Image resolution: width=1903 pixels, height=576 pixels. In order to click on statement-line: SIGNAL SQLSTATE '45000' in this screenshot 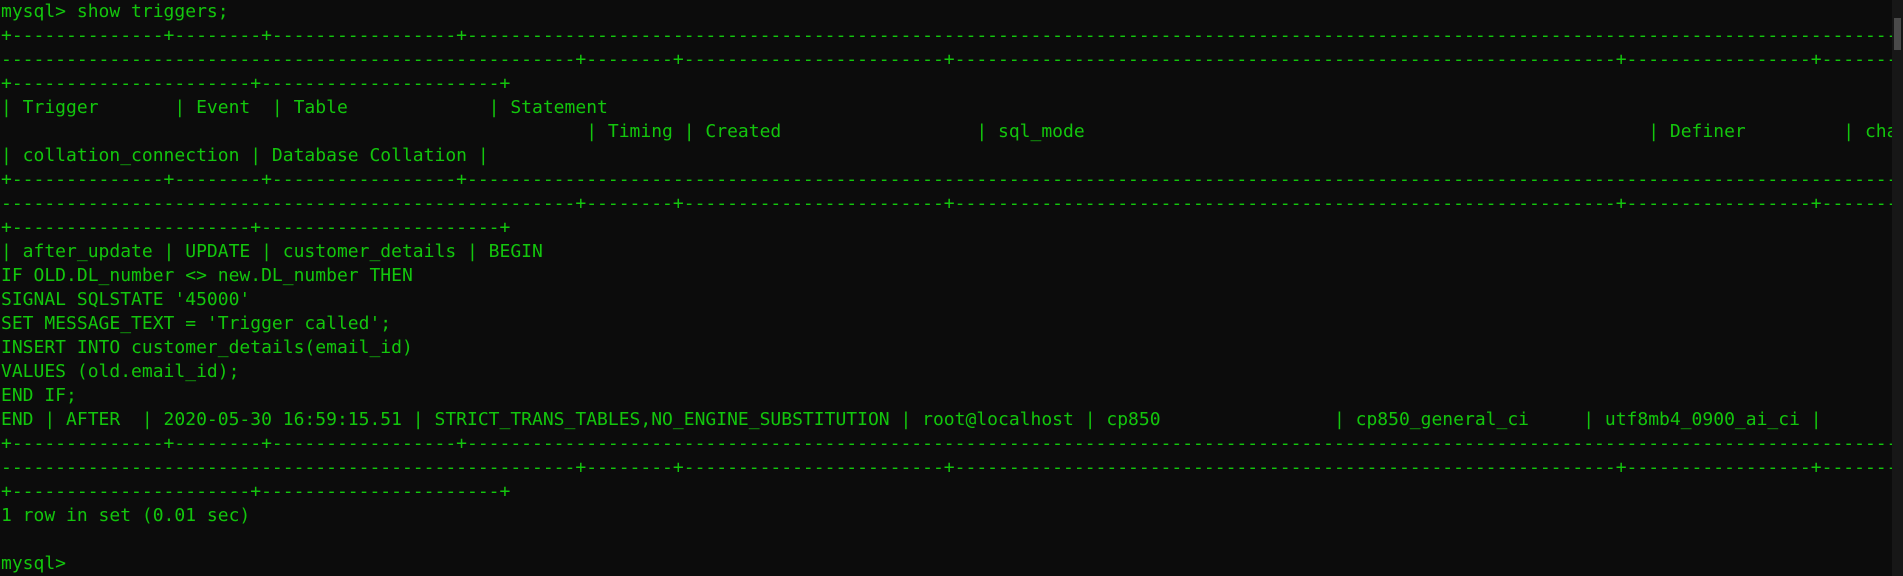, I will do `click(126, 299)`.